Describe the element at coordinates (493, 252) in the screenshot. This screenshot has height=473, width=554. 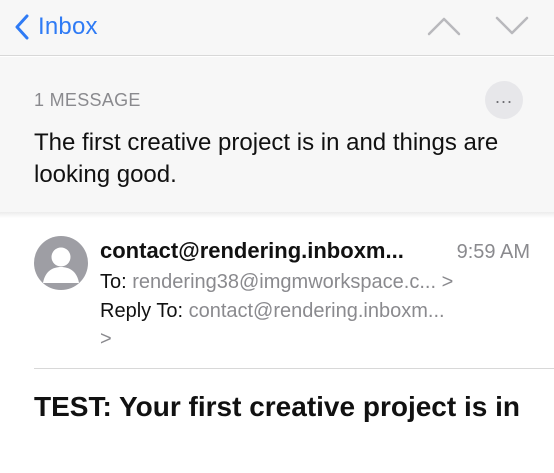
I see `message-time: 9:59 AM` at that location.